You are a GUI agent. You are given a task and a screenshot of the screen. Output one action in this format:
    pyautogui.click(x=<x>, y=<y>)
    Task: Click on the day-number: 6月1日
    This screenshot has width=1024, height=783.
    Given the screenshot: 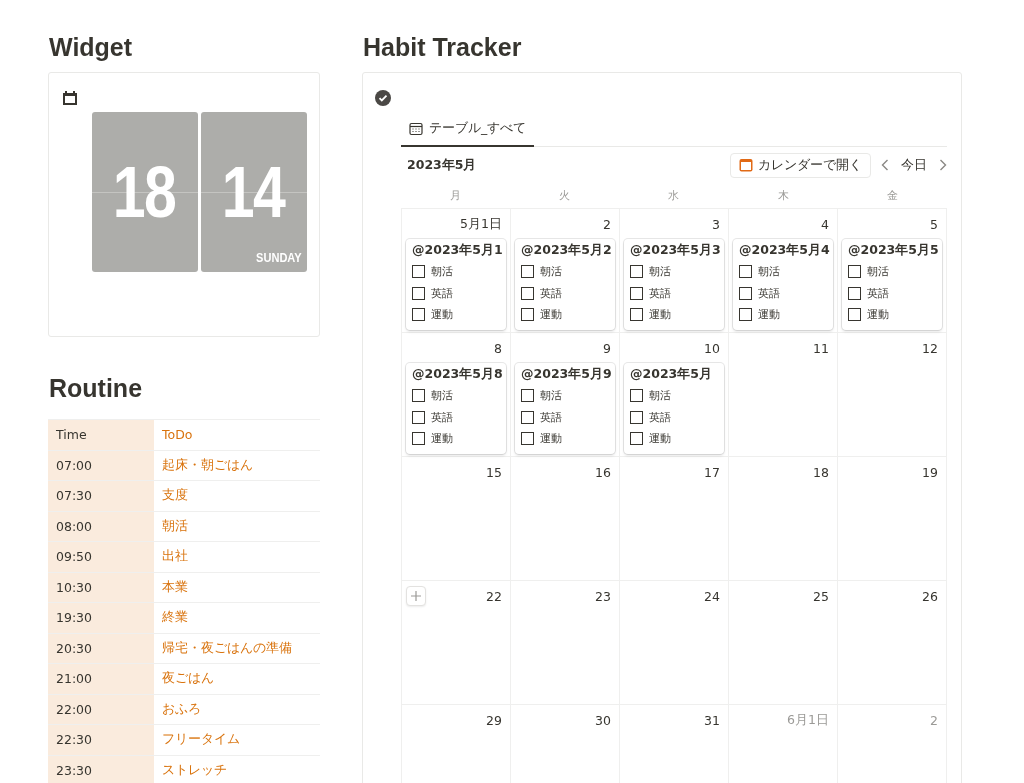 What is the action you would take?
    pyautogui.click(x=808, y=720)
    